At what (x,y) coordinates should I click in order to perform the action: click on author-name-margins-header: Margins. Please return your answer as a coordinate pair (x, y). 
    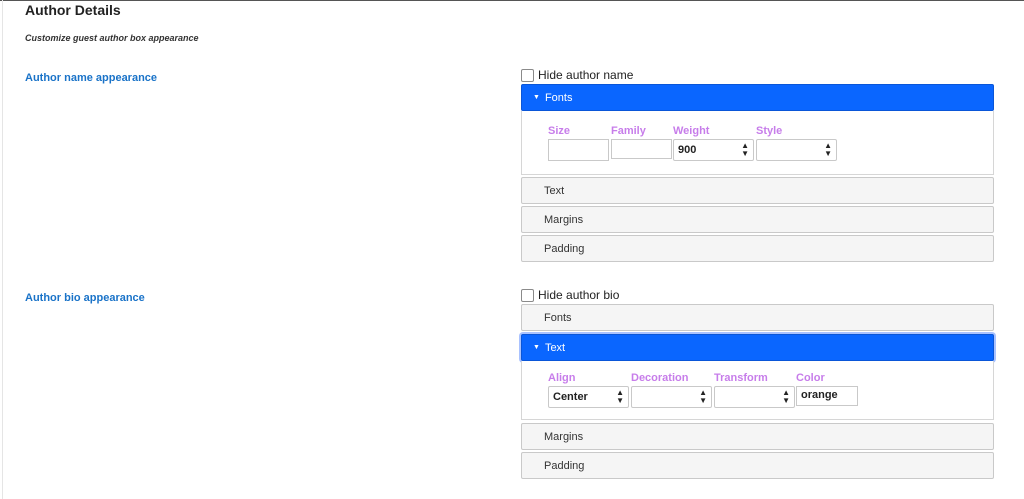
    Looking at the image, I should click on (757, 219).